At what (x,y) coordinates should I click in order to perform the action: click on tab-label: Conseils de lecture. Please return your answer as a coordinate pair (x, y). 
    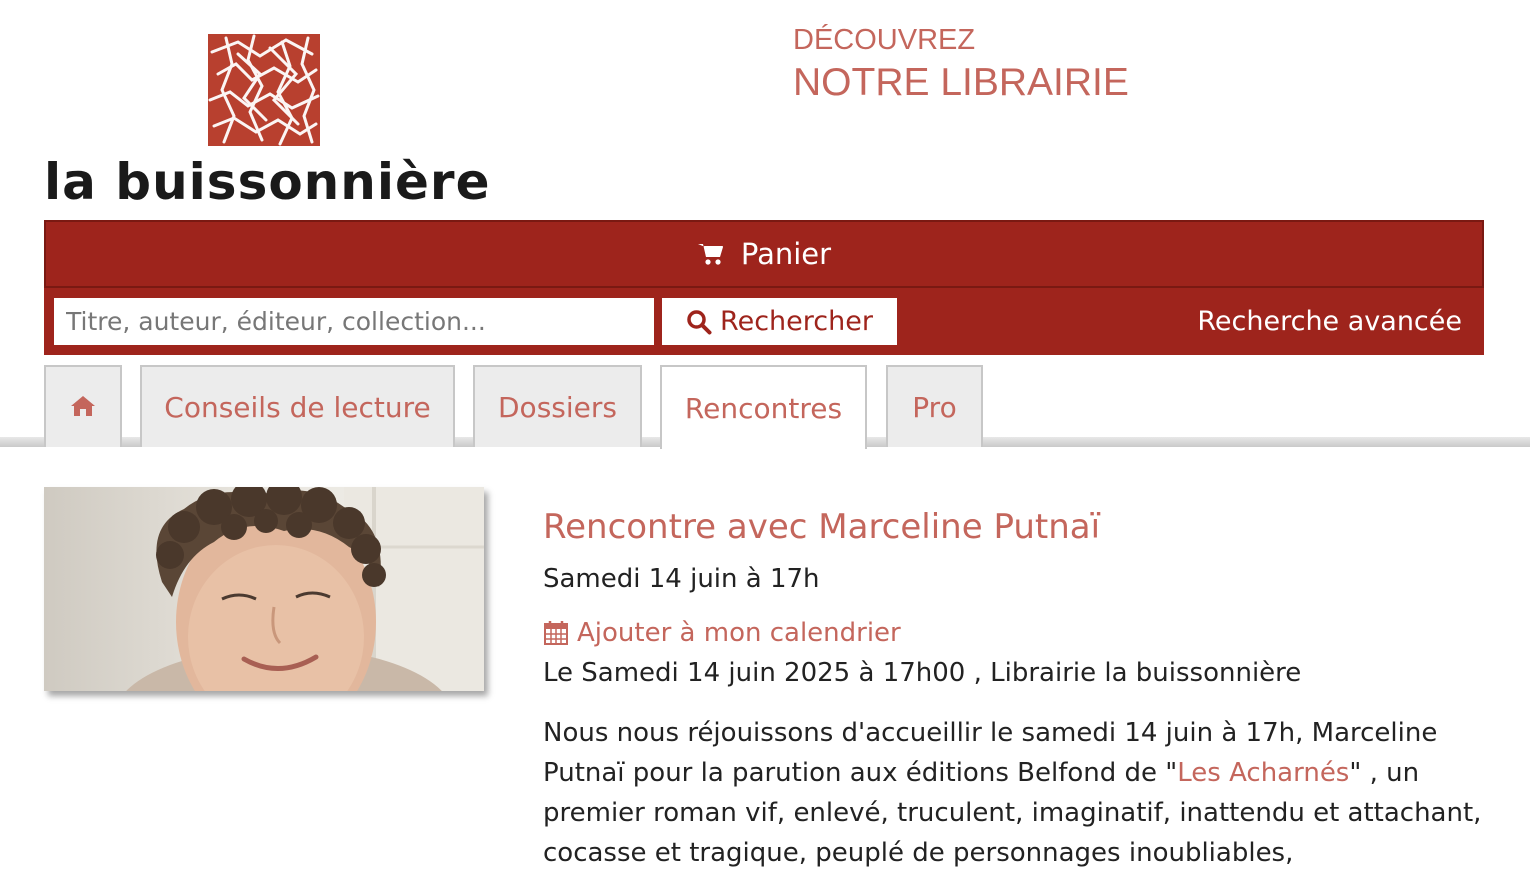
    Looking at the image, I should click on (297, 407).